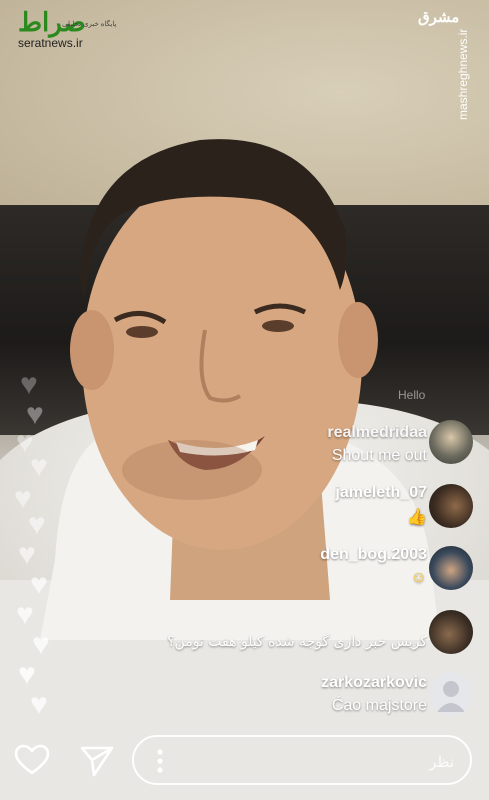 Image resolution: width=489 pixels, height=800 pixels. Describe the element at coordinates (381, 505) in the screenshot. I see `live-comment: jameleth_07 👍` at that location.